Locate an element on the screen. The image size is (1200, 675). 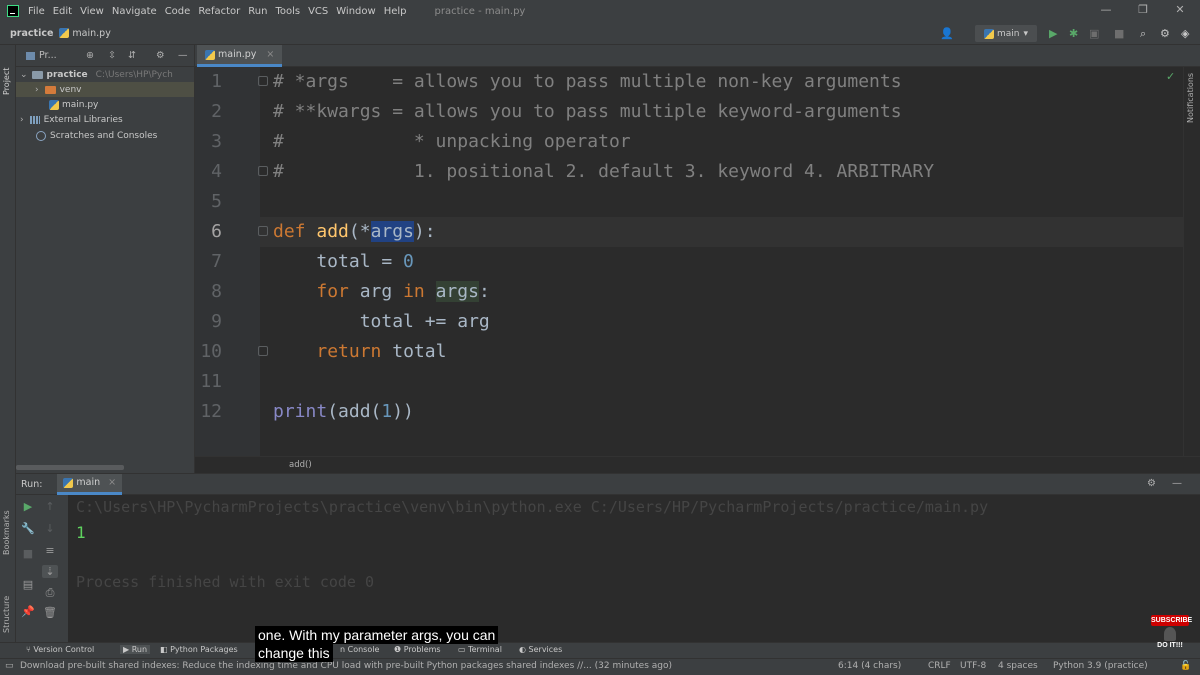
menu-edit: Edit is located at coordinates (62, 11).